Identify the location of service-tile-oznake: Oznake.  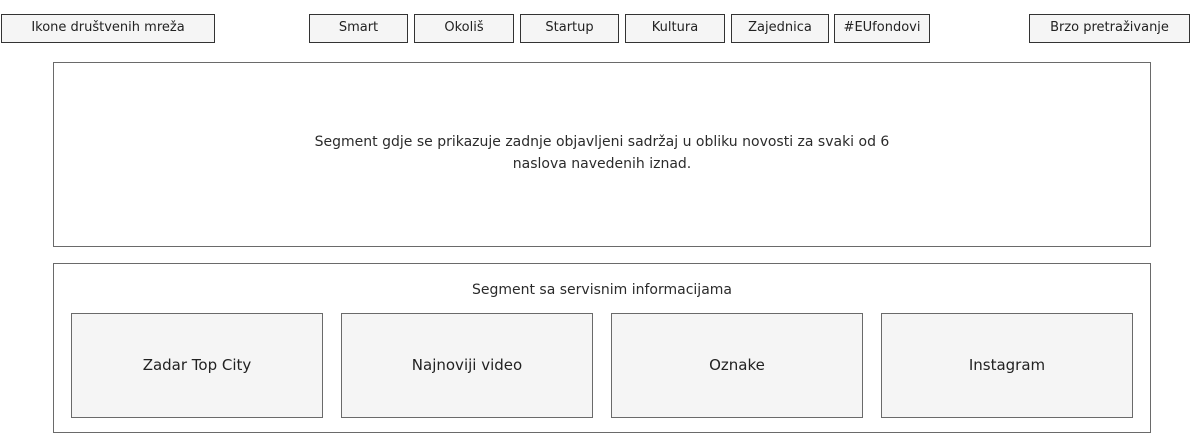
(737, 365).